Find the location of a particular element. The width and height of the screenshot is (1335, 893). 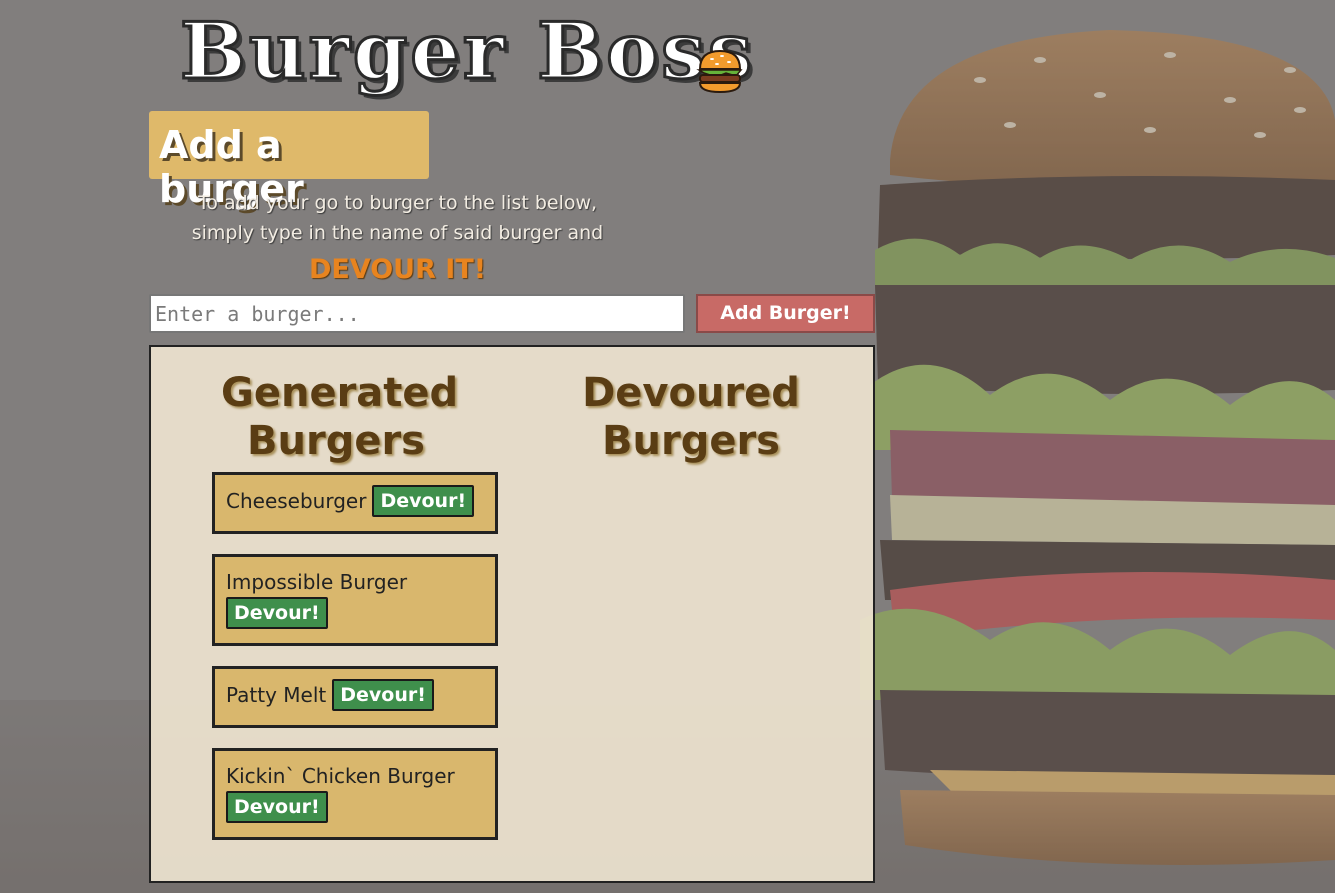

generated-burger-card: Impossible Burger Devour! is located at coordinates (355, 600).